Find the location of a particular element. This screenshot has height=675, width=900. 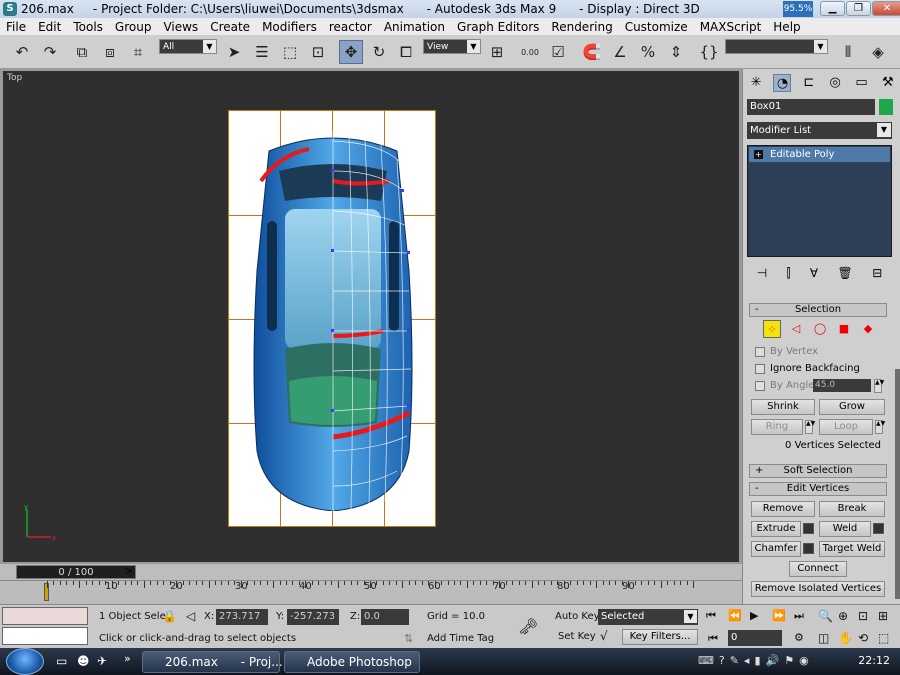

modify-tab-icon: ◔ is located at coordinates (782, 83).